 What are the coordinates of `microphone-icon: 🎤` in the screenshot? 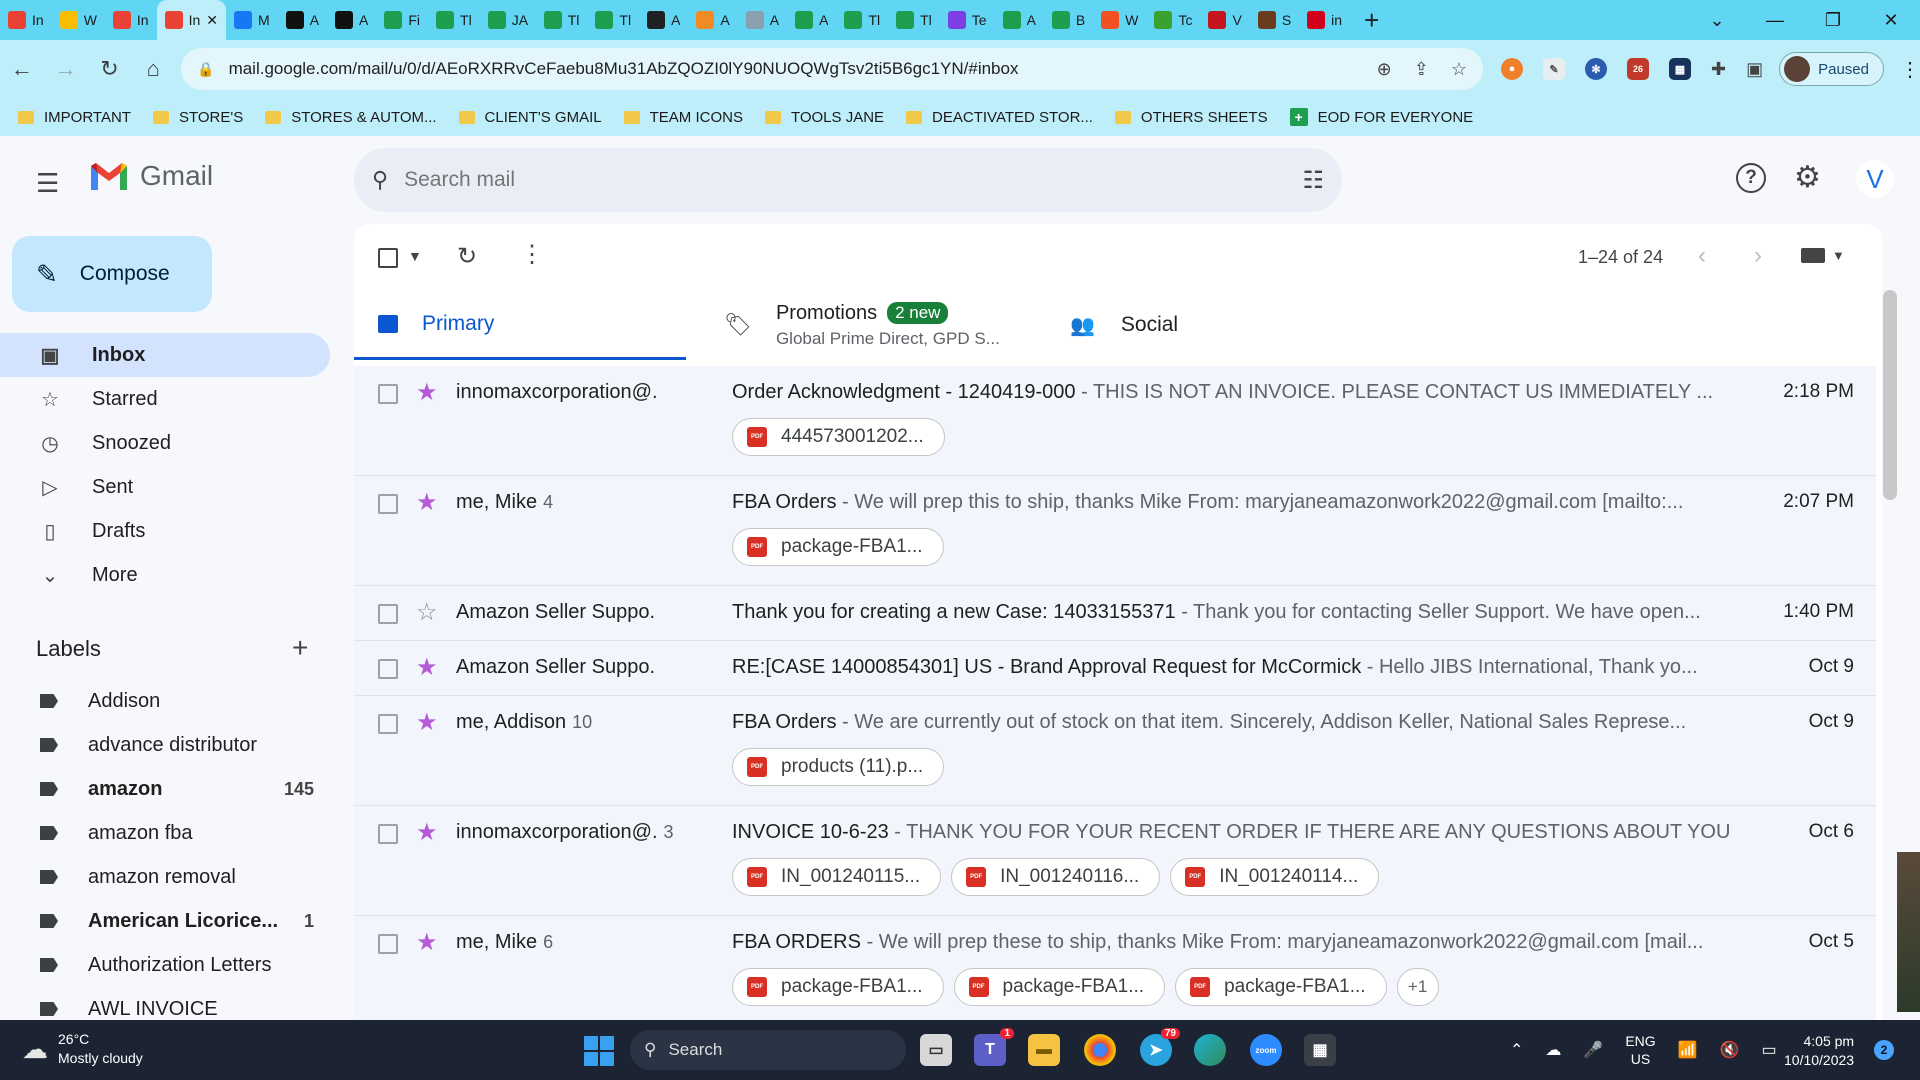 It's located at (1593, 1050).